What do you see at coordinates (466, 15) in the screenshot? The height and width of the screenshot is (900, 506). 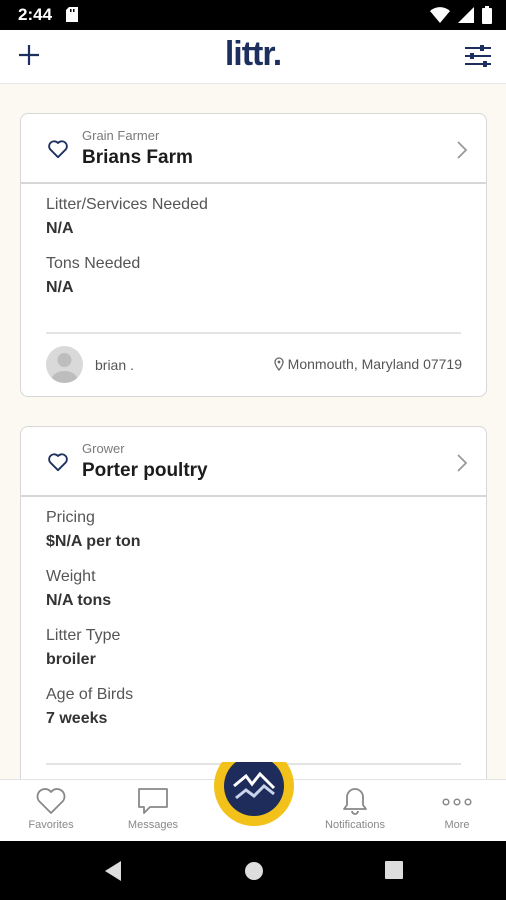 I see `signal-icon` at bounding box center [466, 15].